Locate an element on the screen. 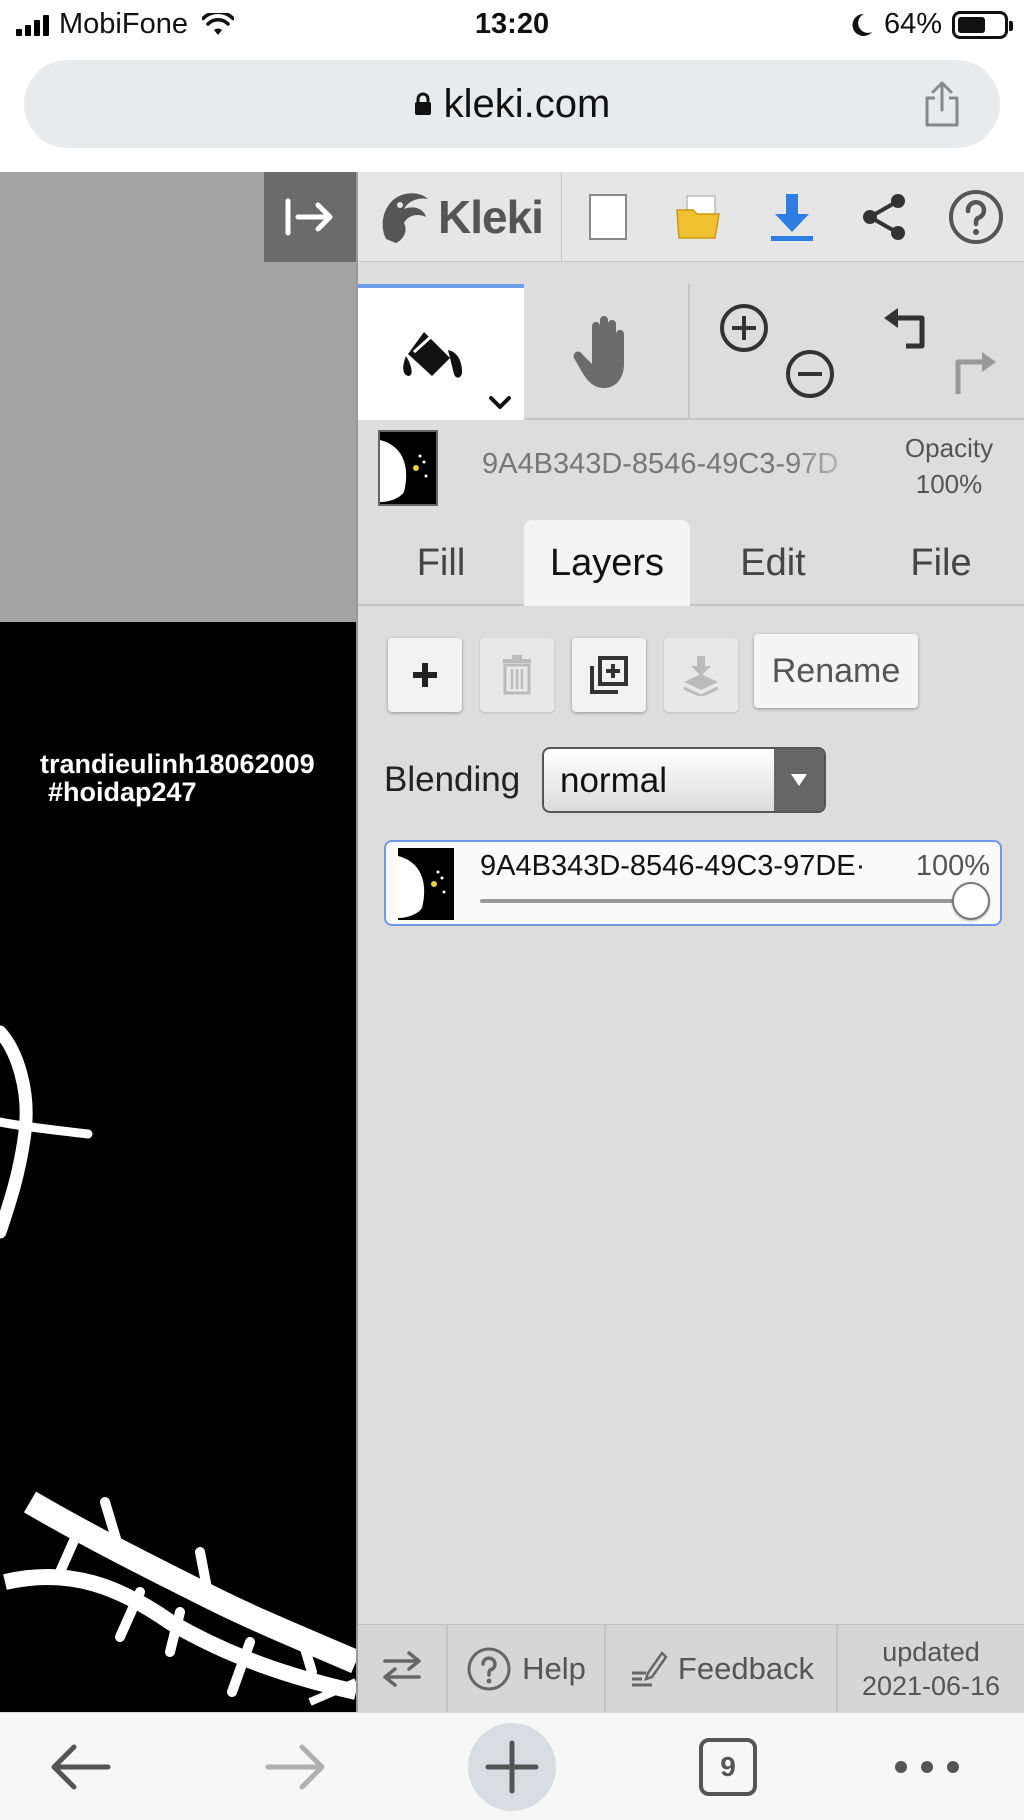 Image resolution: width=1024 pixels, height=1820 pixels. current-layer-opacity: Opacity 100% is located at coordinates (949, 466).